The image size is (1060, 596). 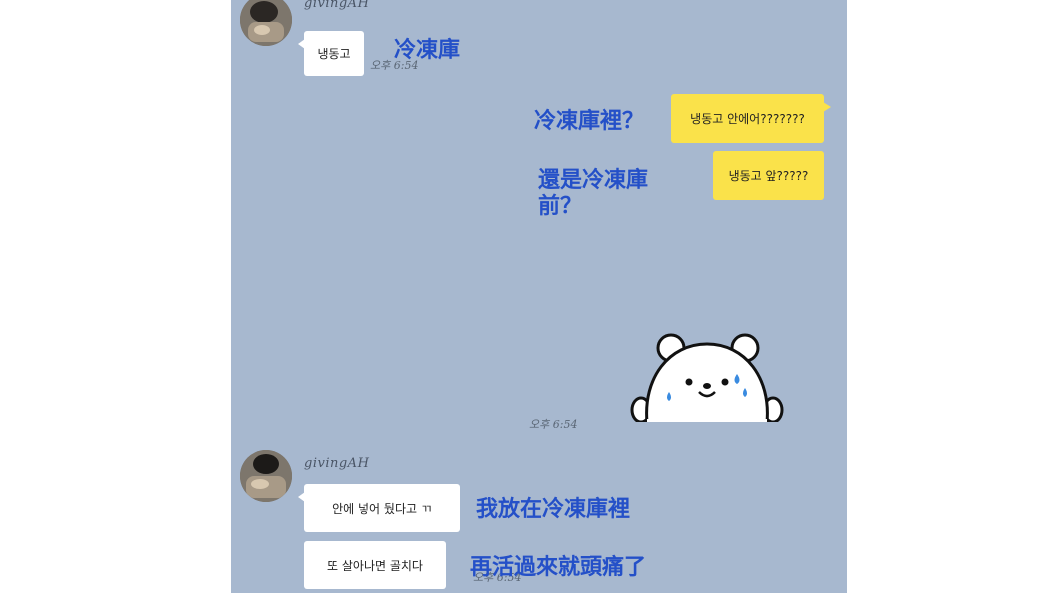 I want to click on message-bubble: 안에 넣어 뒀다고 ㄲ, so click(x=379, y=508).